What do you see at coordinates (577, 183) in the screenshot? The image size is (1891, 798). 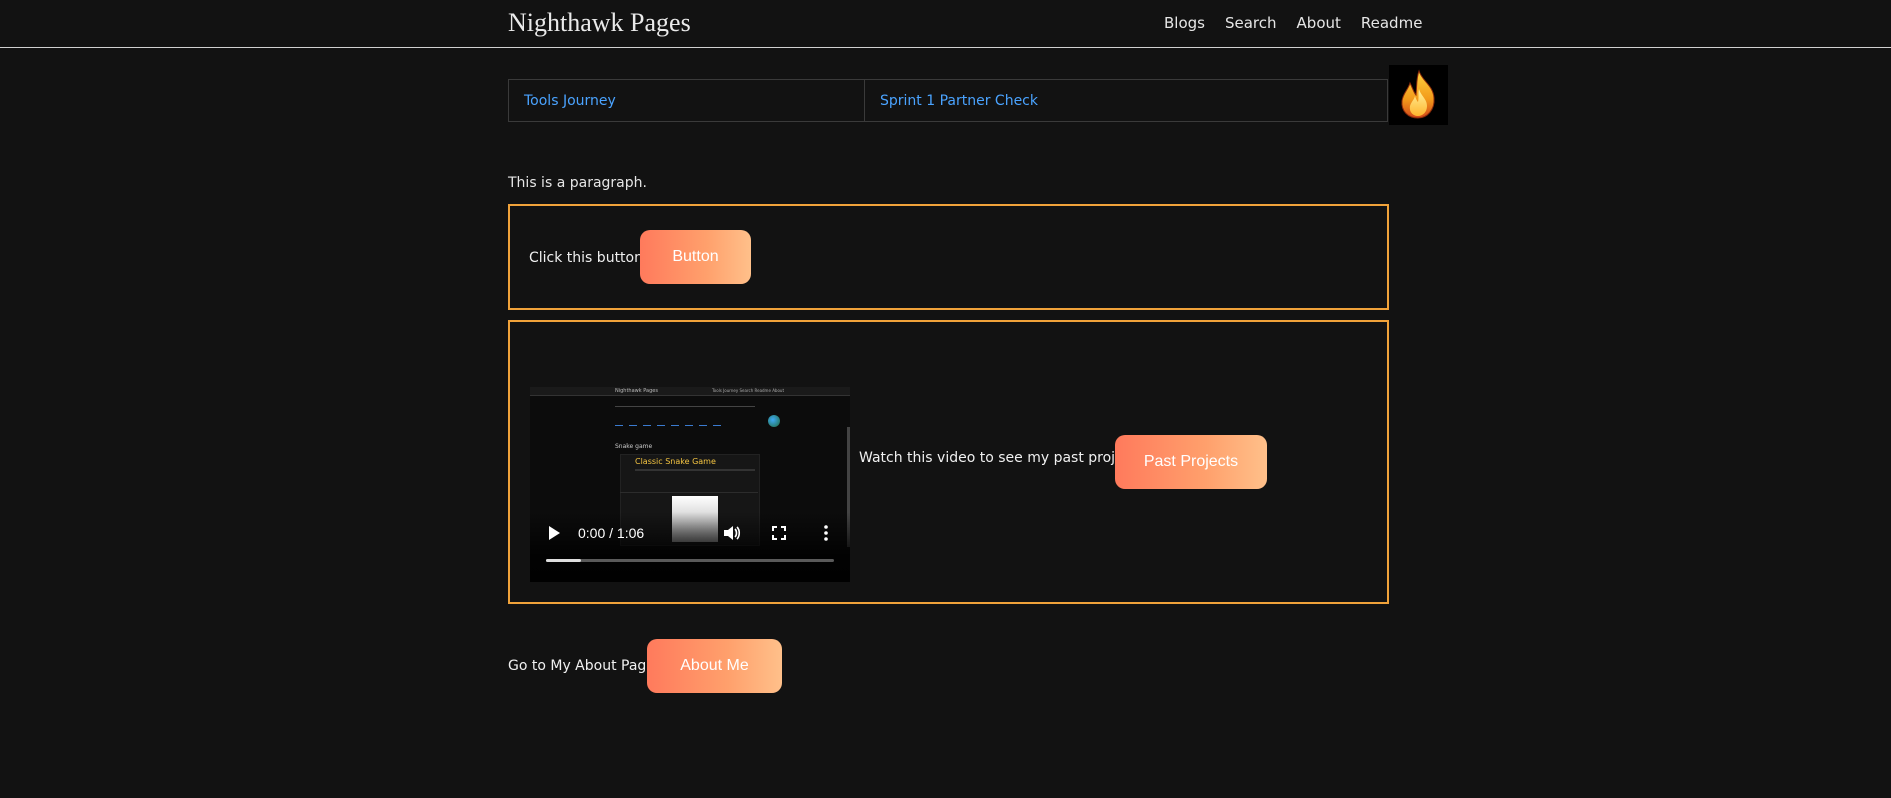 I see `intro-paragraph: This is a paragraph.` at bounding box center [577, 183].